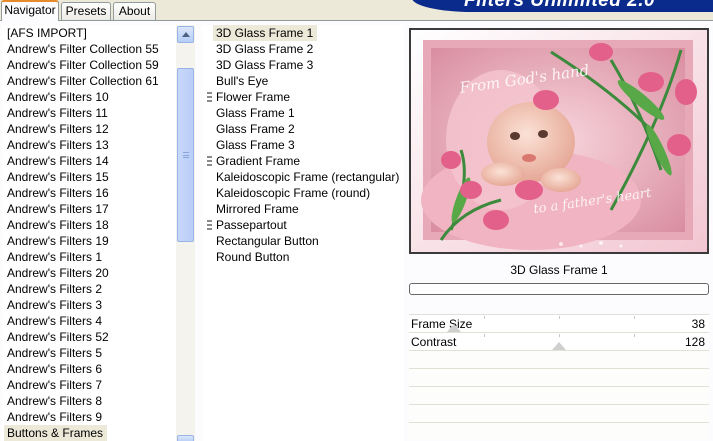 Image resolution: width=713 pixels, height=441 pixels. What do you see at coordinates (559, 289) in the screenshot?
I see `progress-bar` at bounding box center [559, 289].